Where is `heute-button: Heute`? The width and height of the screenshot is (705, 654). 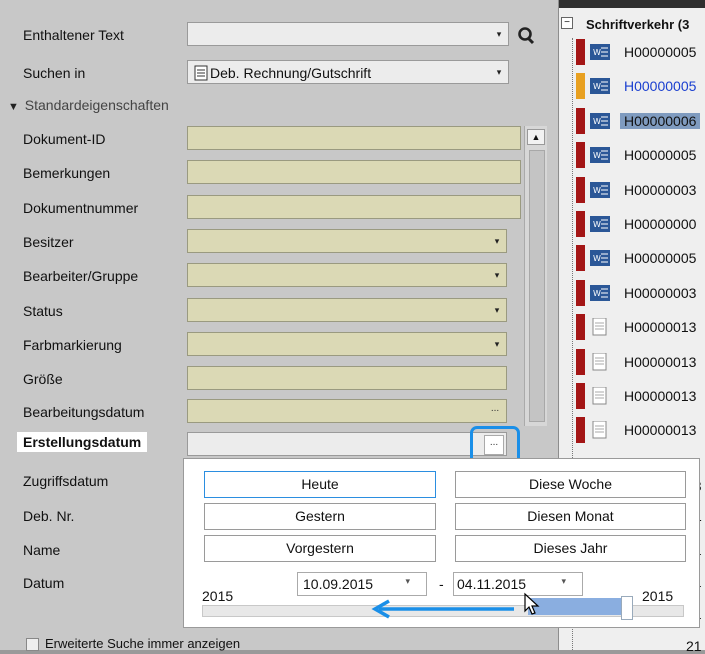 heute-button: Heute is located at coordinates (320, 484).